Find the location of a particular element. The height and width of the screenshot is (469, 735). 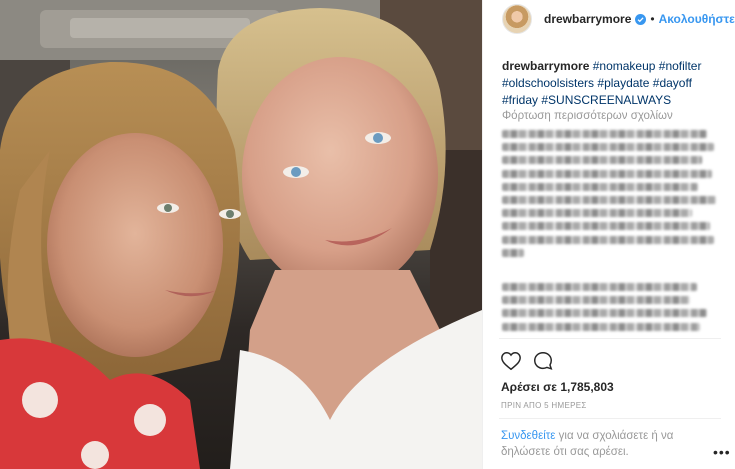

verified-badge-icon is located at coordinates (641, 19).